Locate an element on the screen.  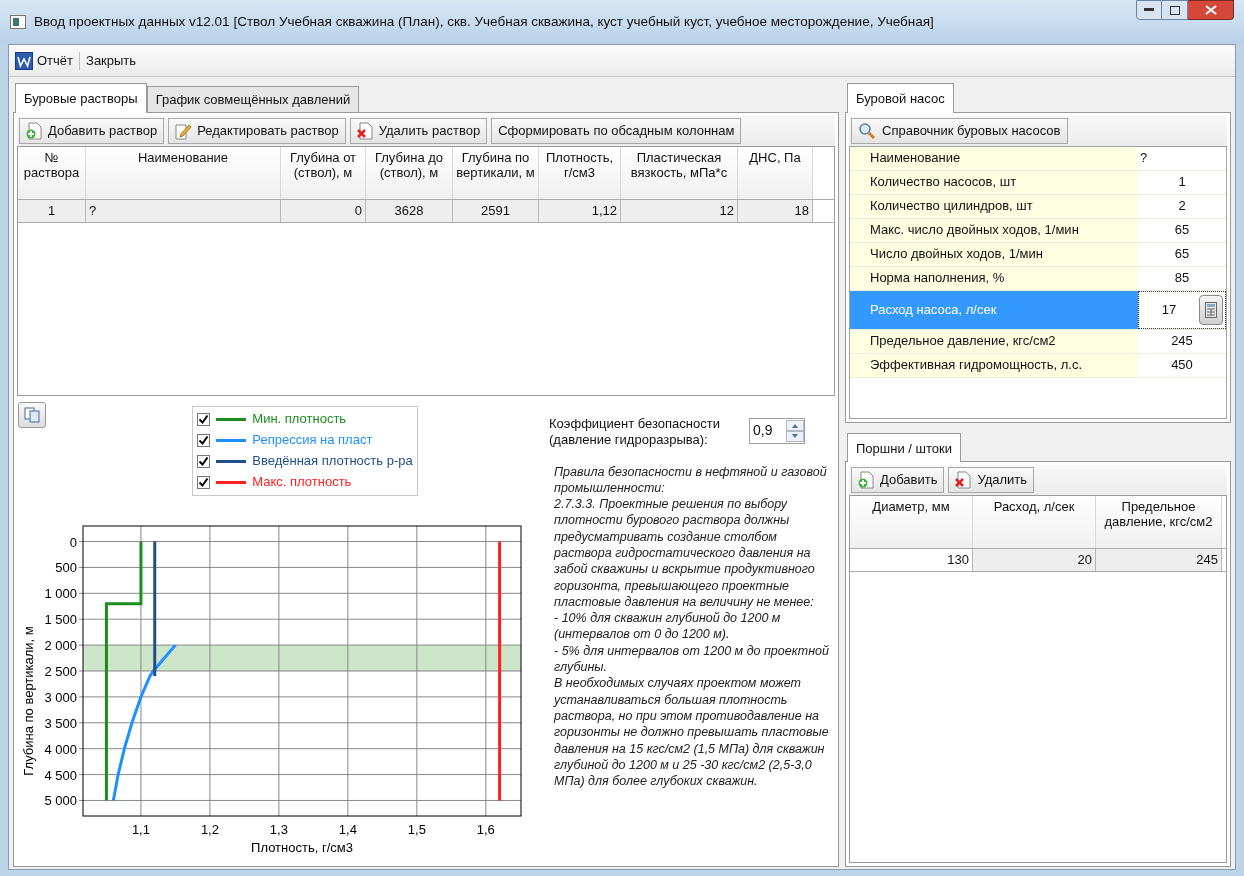
toolbar-button: Удалить раствор is located at coordinates (418, 130).